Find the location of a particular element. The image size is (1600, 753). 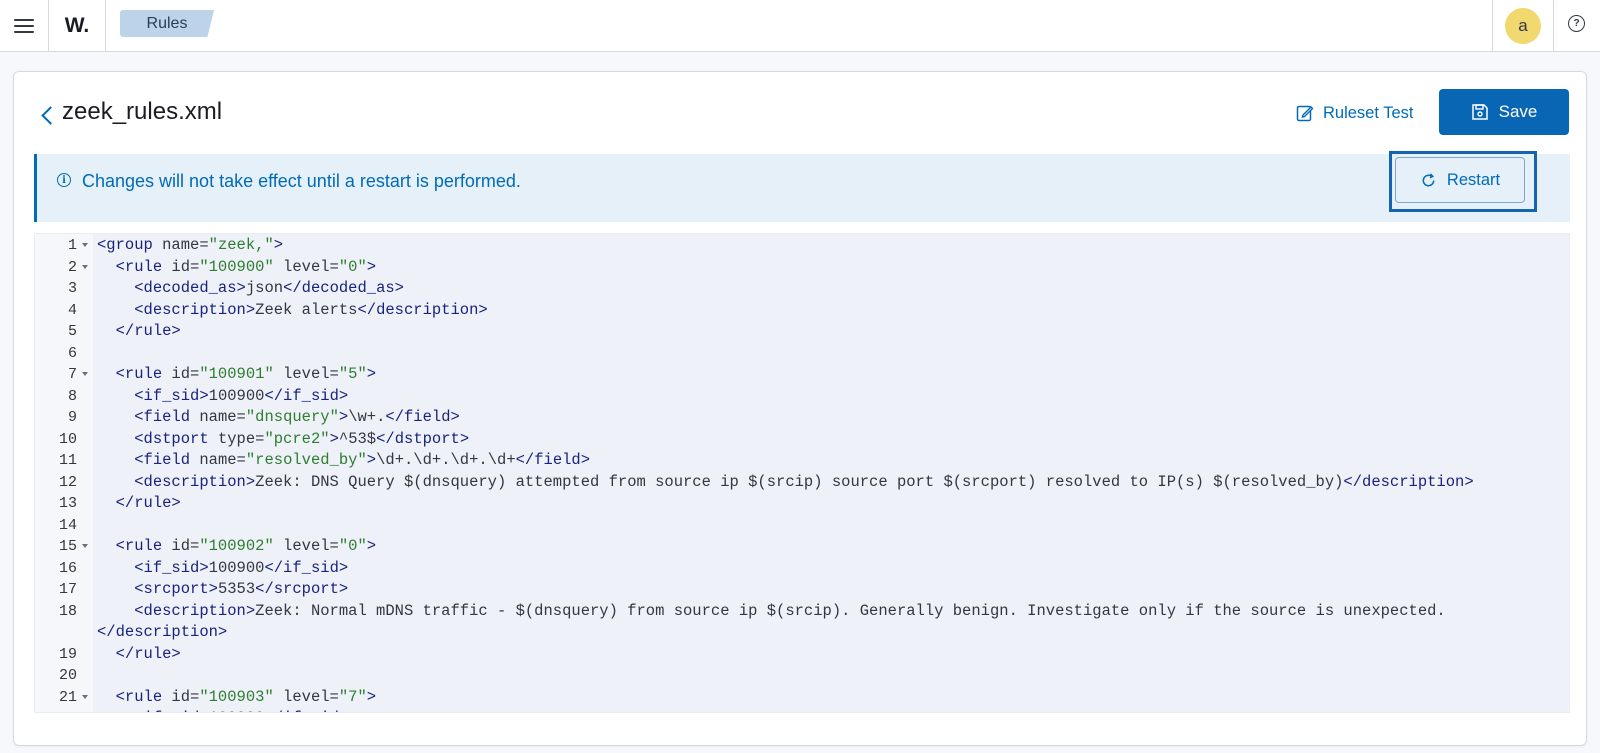

ruleset-test-label: Ruleset Test is located at coordinates (1368, 112).